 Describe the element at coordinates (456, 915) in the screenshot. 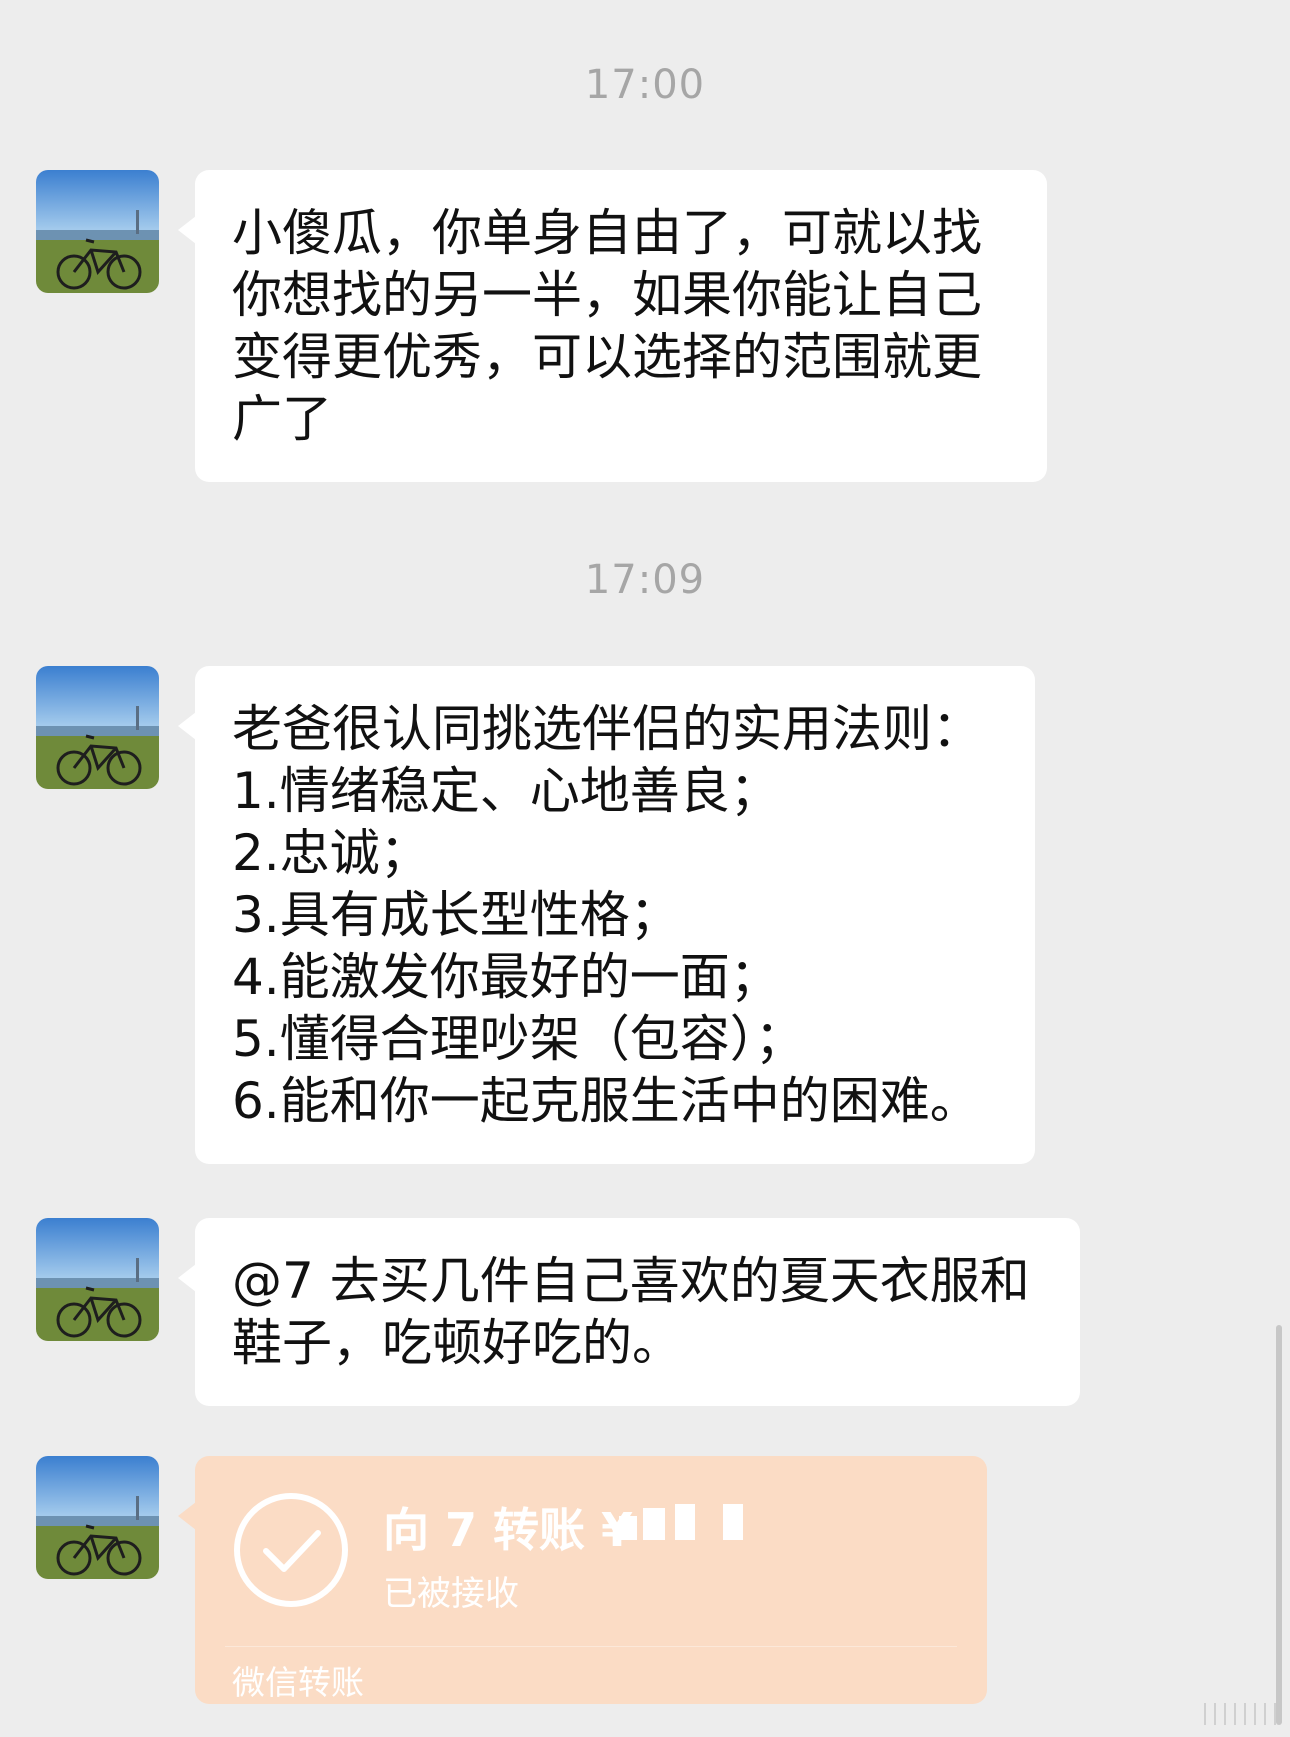

I see `message-line: 3.具有成长型性格；` at that location.